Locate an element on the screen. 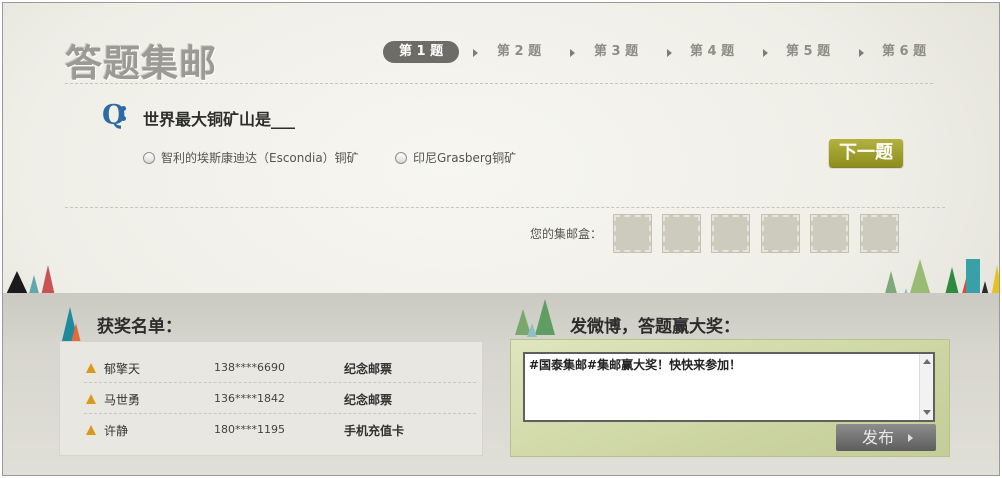  winner-phone: 138****6690 is located at coordinates (249, 367).